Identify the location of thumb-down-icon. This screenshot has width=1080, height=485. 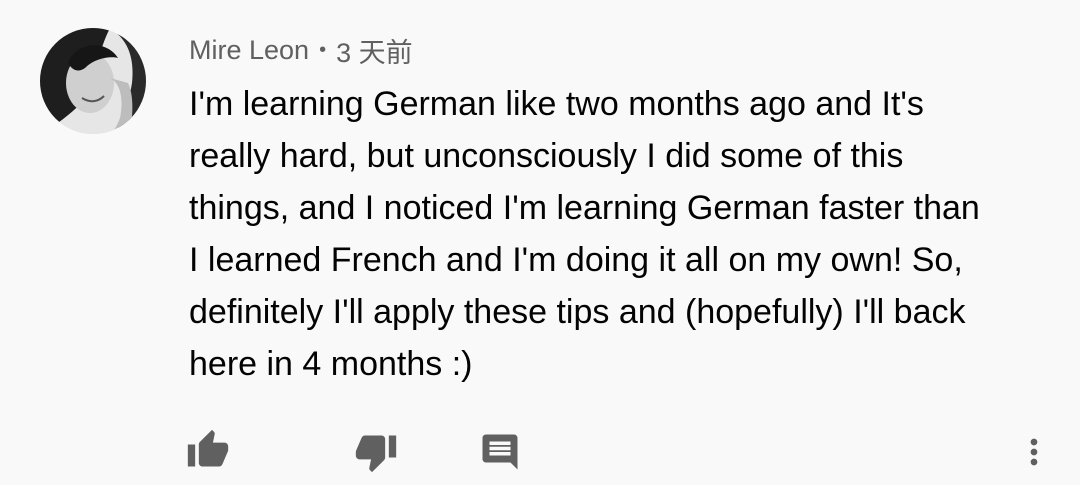
(376, 454).